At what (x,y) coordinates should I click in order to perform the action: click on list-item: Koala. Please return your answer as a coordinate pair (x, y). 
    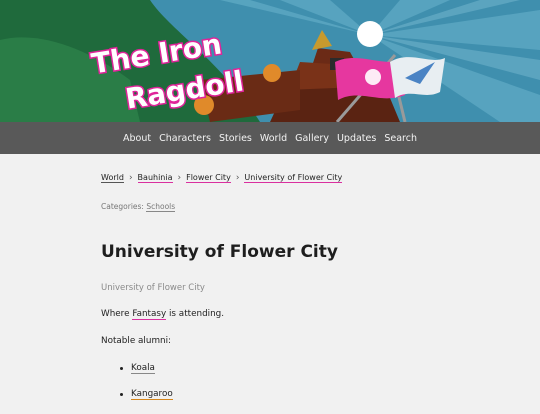
    Looking at the image, I should click on (137, 368).